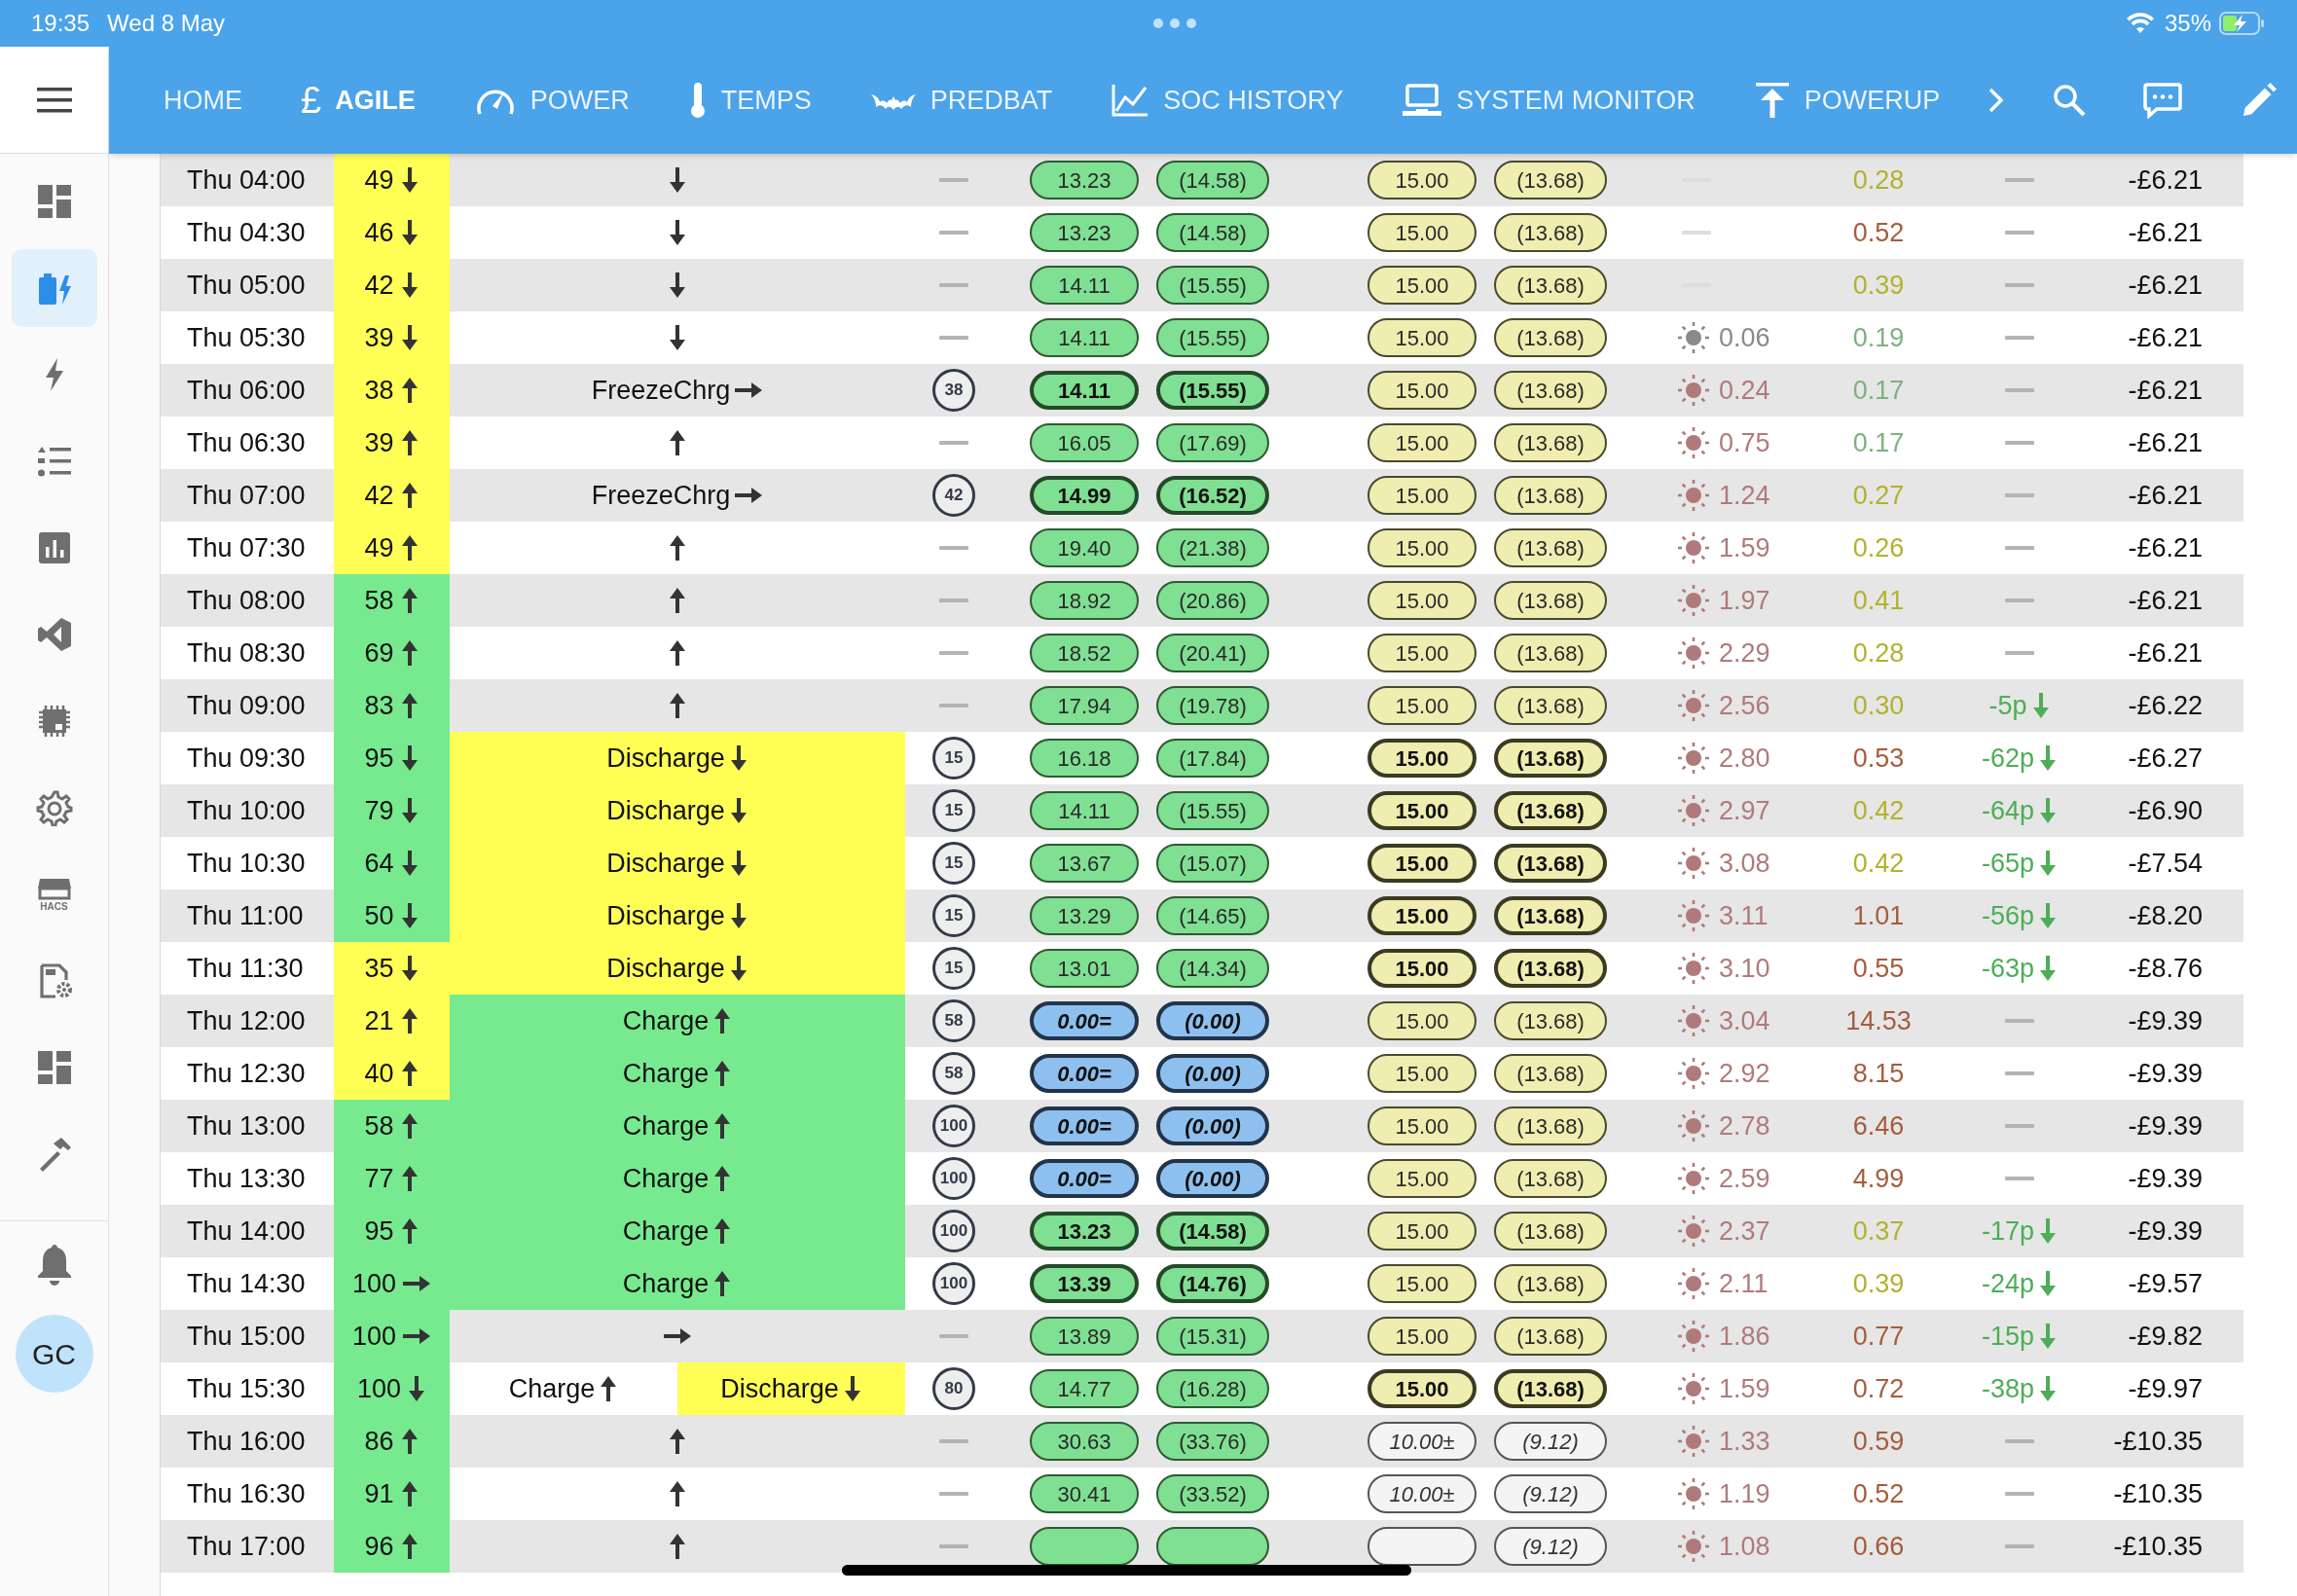  What do you see at coordinates (1212, 180) in the screenshot?
I see `import-rate-pill: (14.58)` at bounding box center [1212, 180].